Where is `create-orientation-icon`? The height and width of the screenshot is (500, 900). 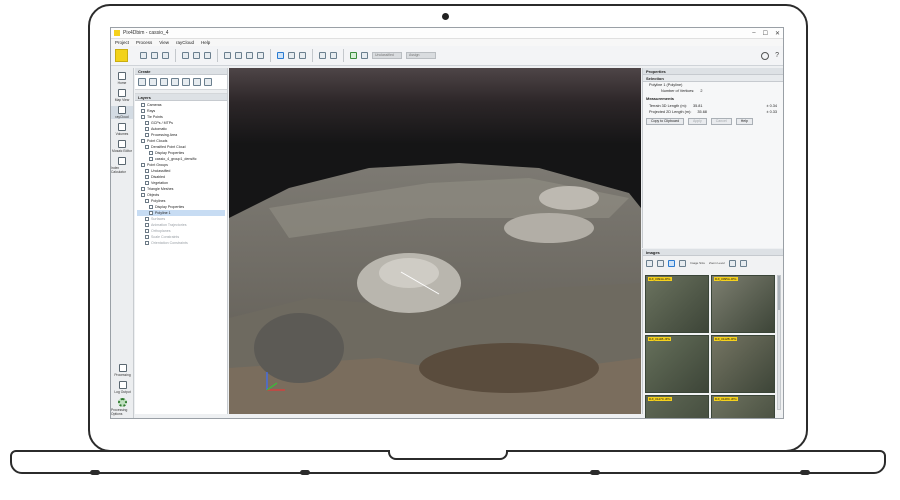
create-orientation-icon is located at coordinates (197, 82).